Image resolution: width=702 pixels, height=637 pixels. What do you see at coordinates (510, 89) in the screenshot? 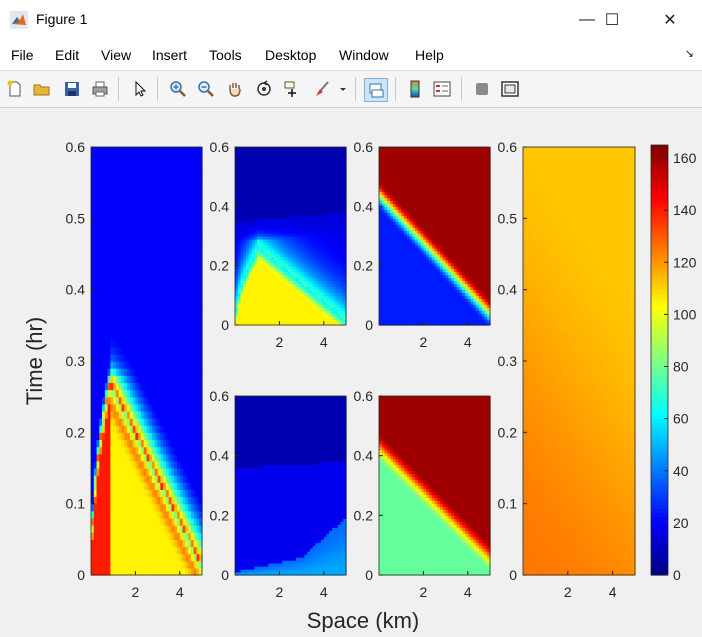
I see `show-plot-tools-icon` at bounding box center [510, 89].